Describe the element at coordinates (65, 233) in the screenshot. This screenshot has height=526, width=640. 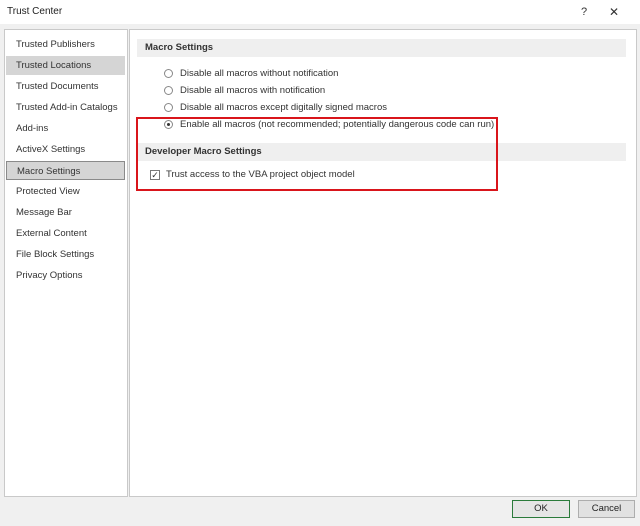
I see `sidebar-item-external-content: External Content` at that location.